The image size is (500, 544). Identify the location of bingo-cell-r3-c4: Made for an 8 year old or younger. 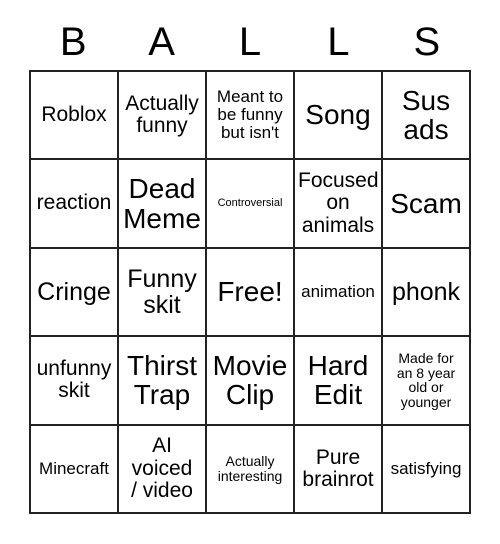
(427, 381).